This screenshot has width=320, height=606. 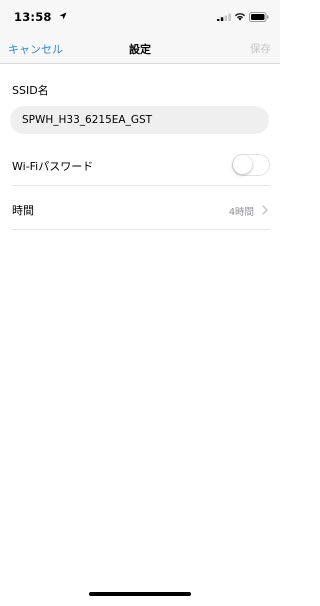 I want to click on cellular-signal-icon, so click(x=224, y=17).